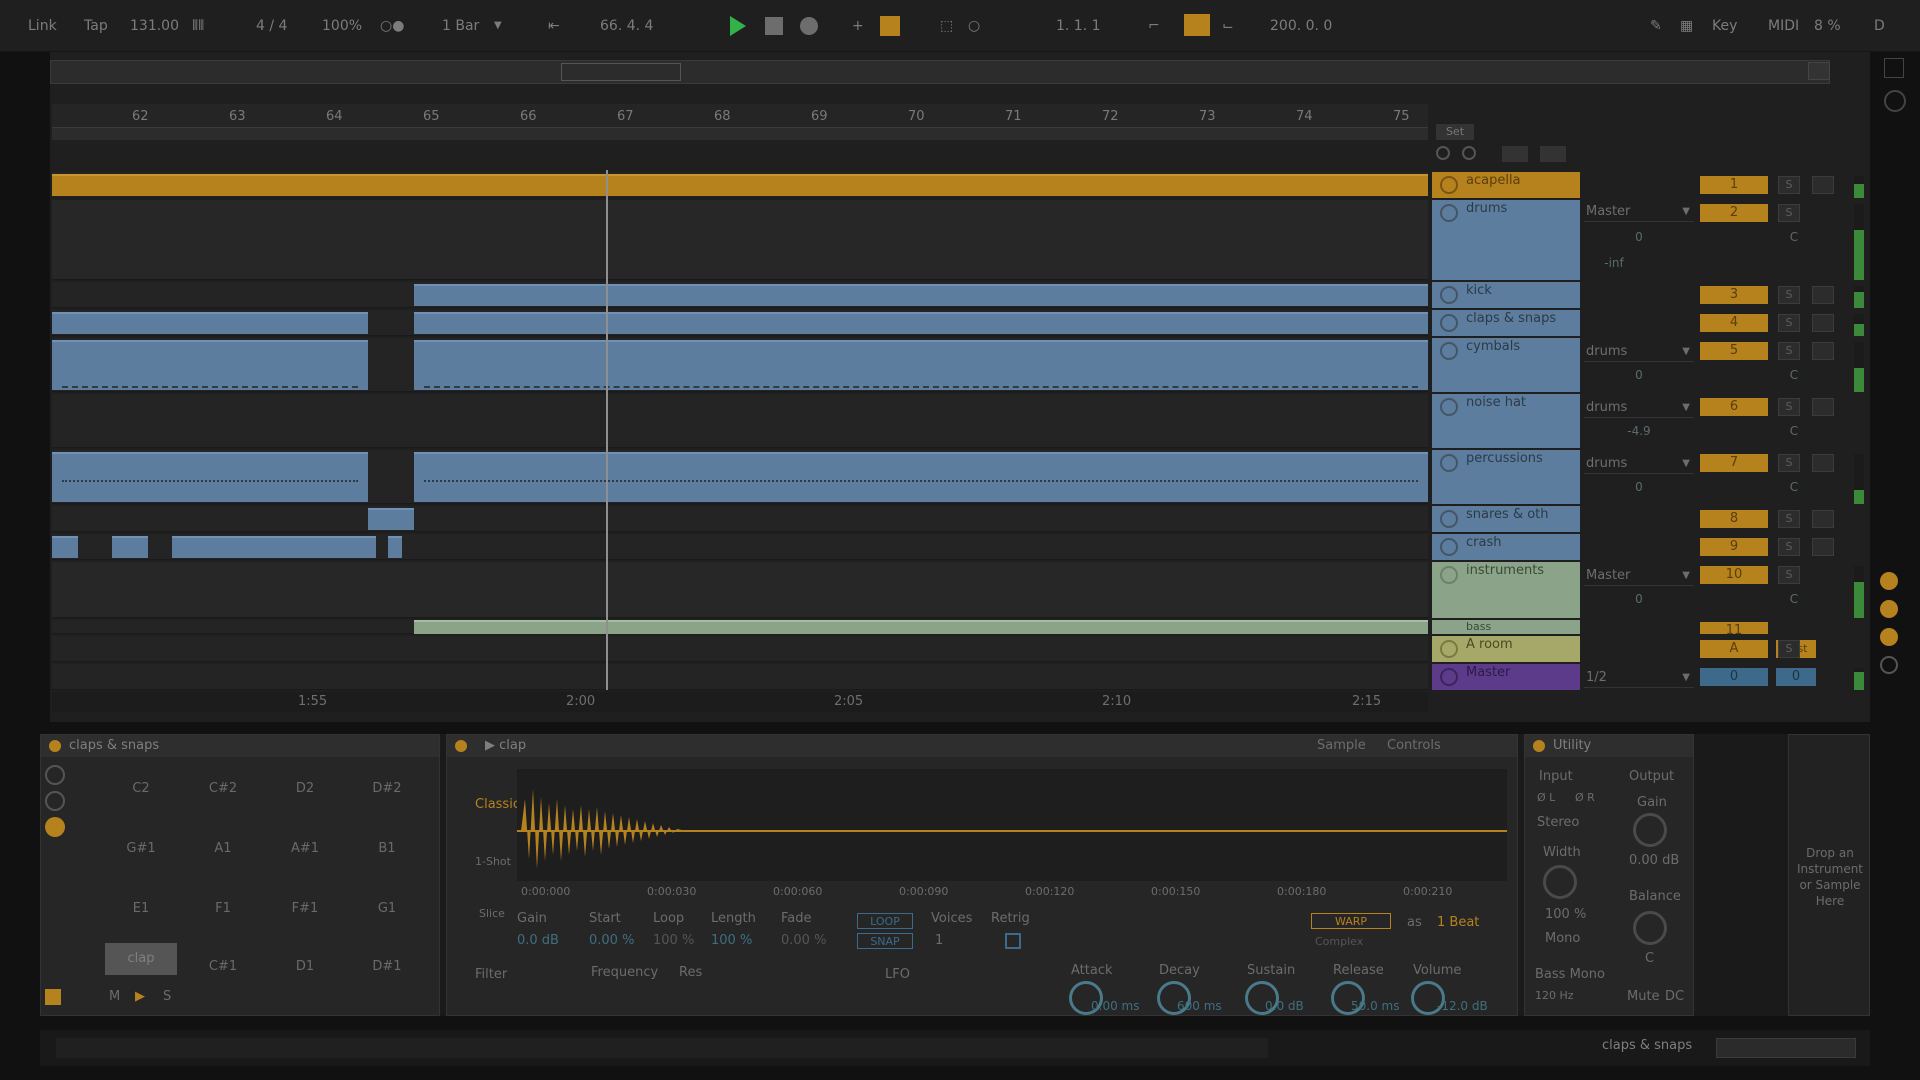 Image resolution: width=1920 pixels, height=1080 pixels. Describe the element at coordinates (740, 519) in the screenshot. I see `lane-snares` at that location.